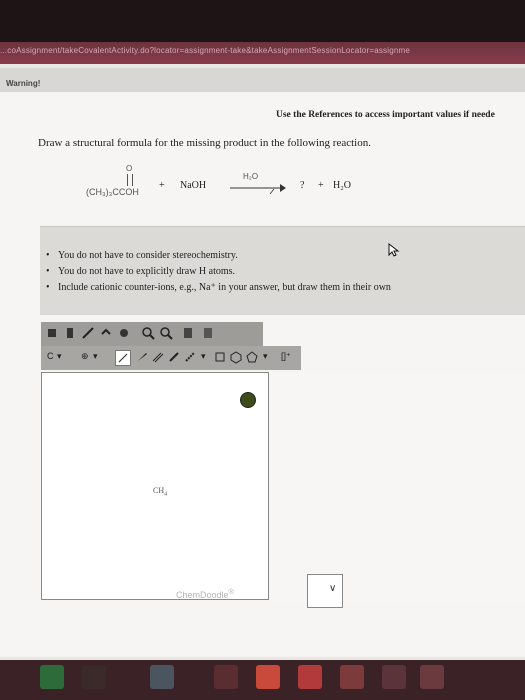 Image resolution: width=525 pixels, height=700 pixels. I want to click on zoom-out-icon, so click(166, 333).